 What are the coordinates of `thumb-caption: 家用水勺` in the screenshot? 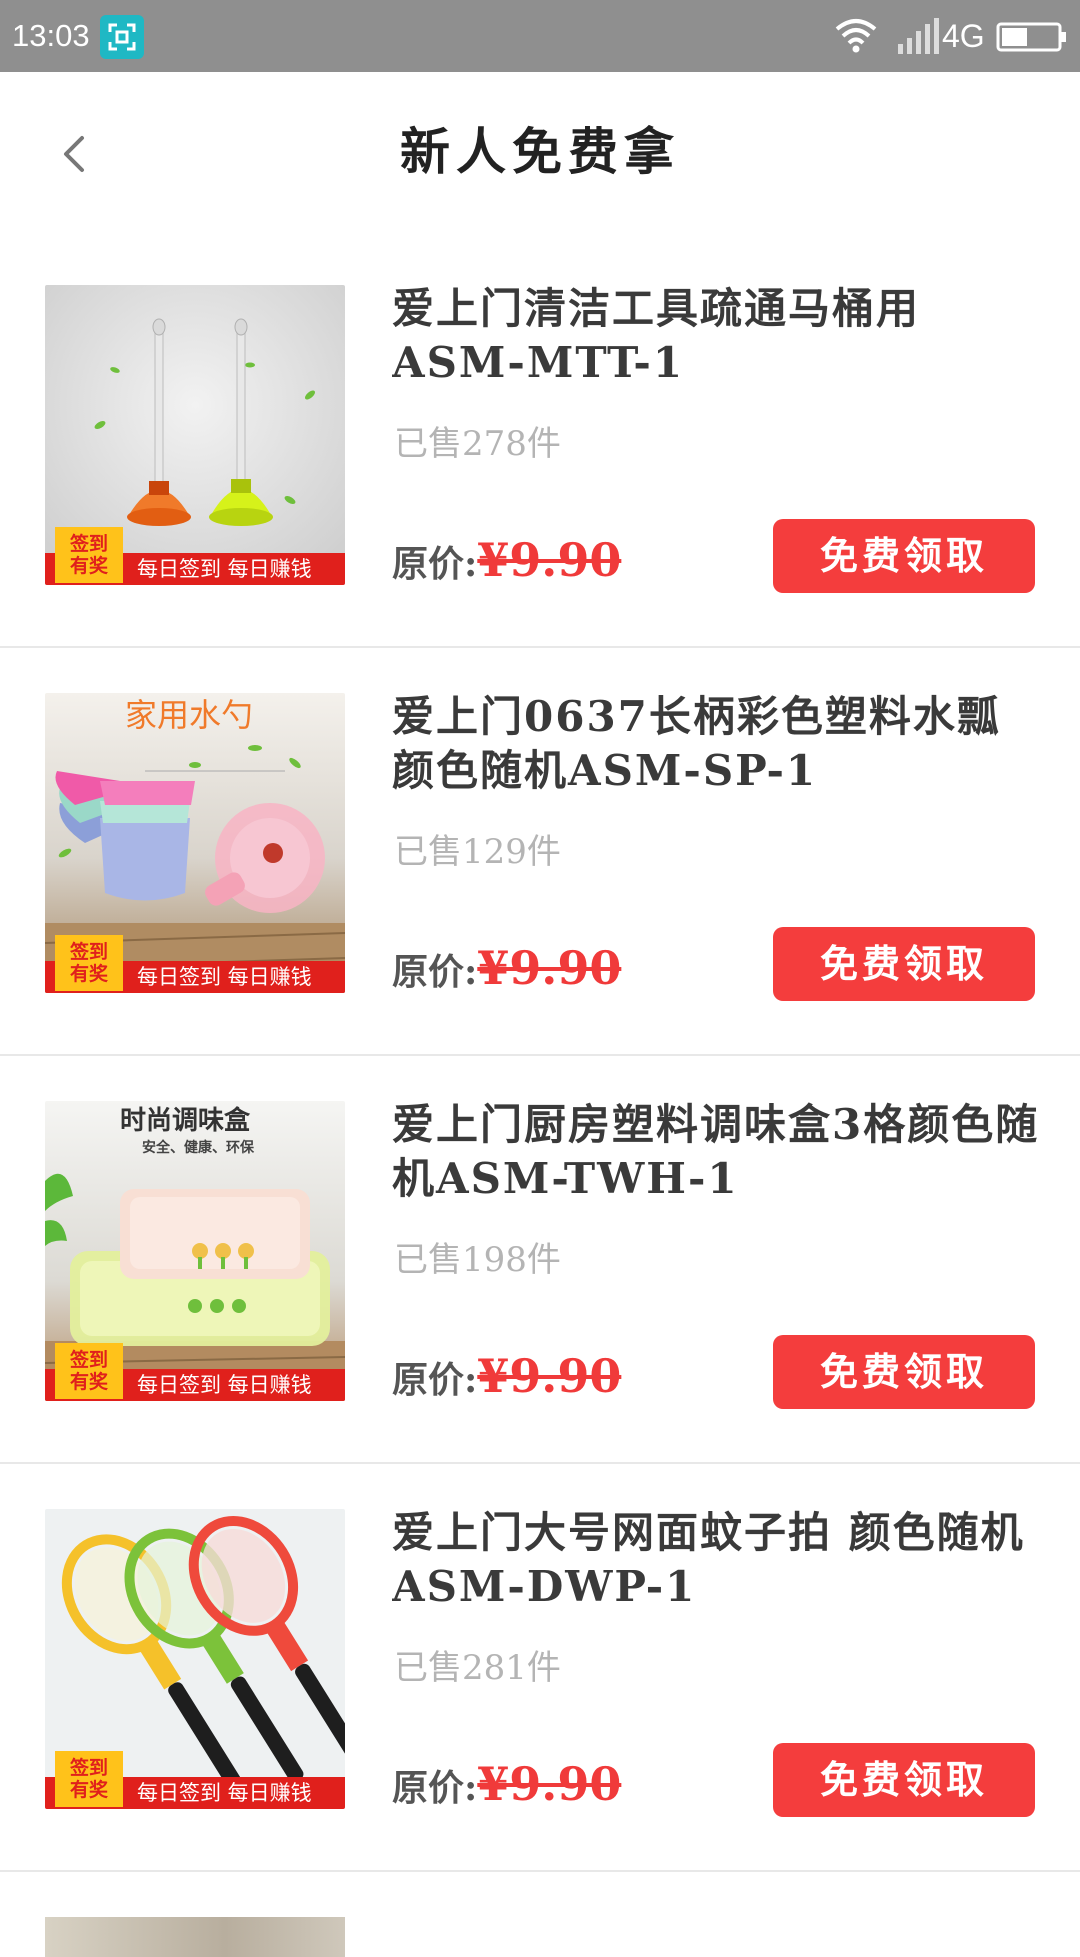 It's located at (189, 715).